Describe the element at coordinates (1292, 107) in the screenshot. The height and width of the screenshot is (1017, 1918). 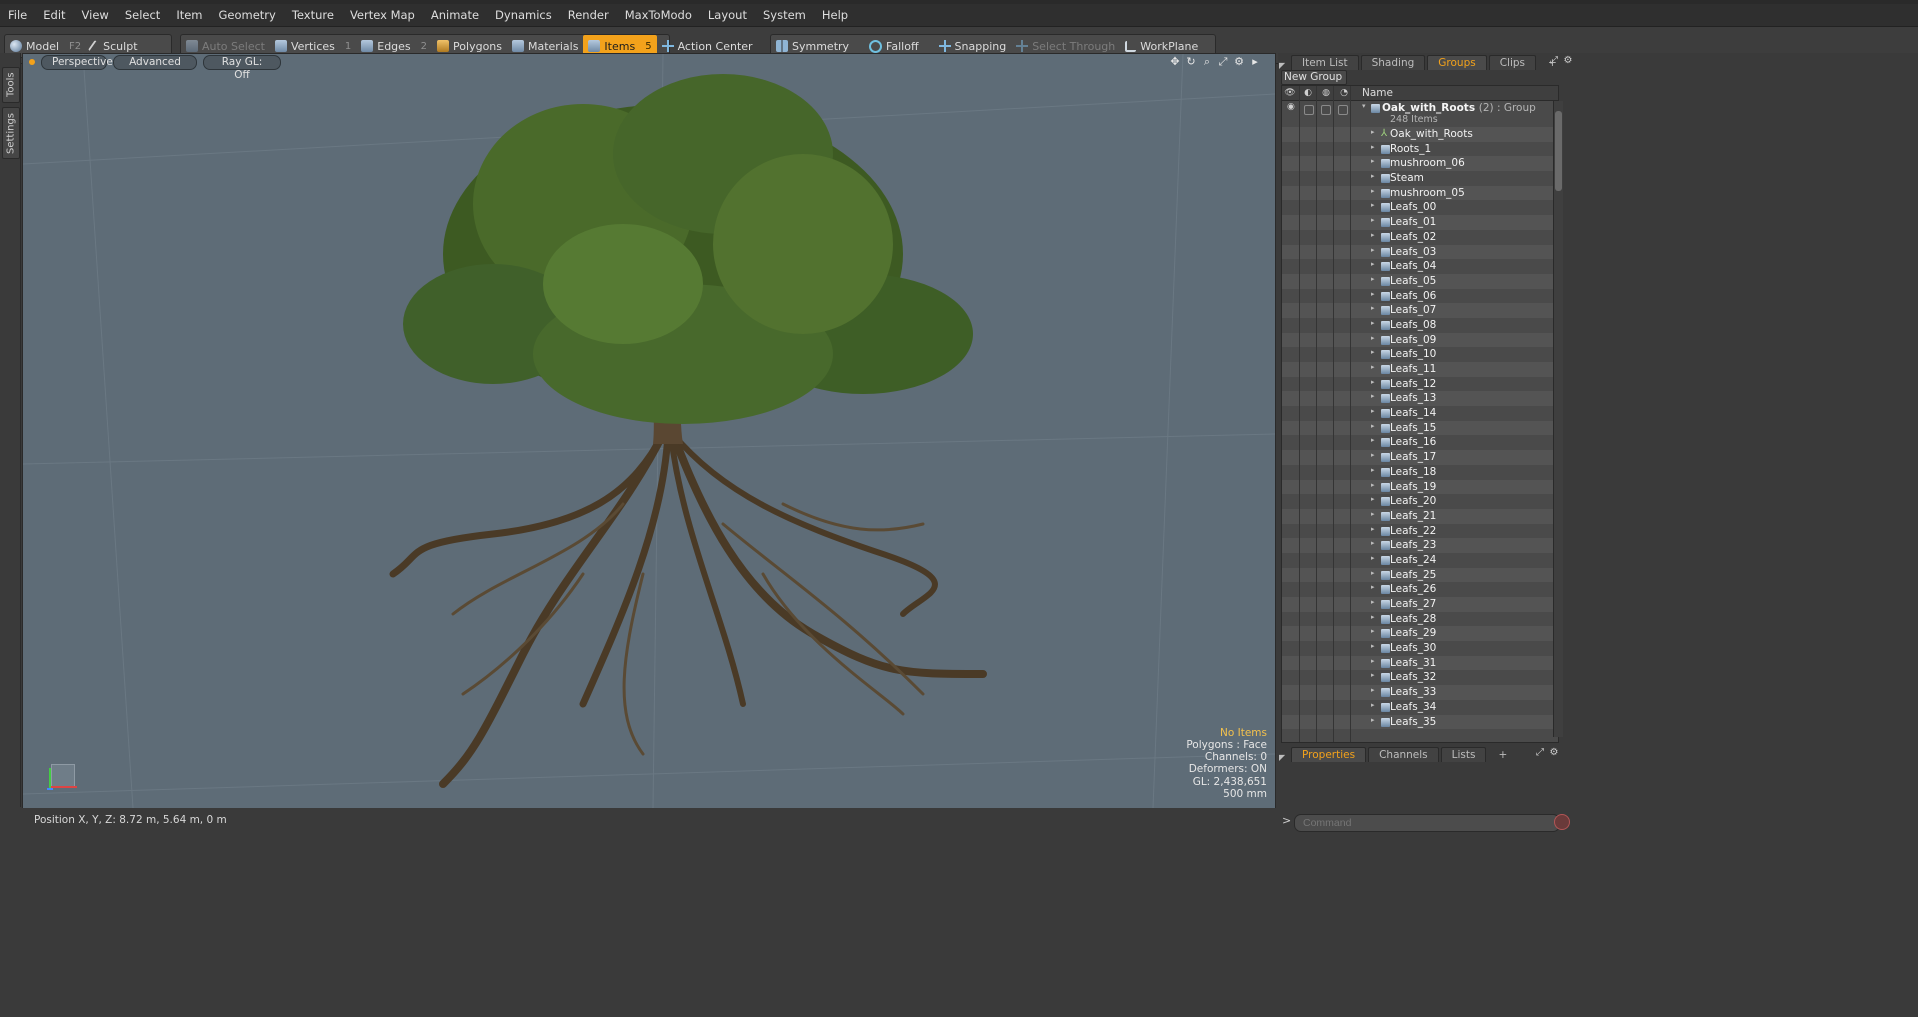
I see `visibility-eye-icon: ◉` at that location.